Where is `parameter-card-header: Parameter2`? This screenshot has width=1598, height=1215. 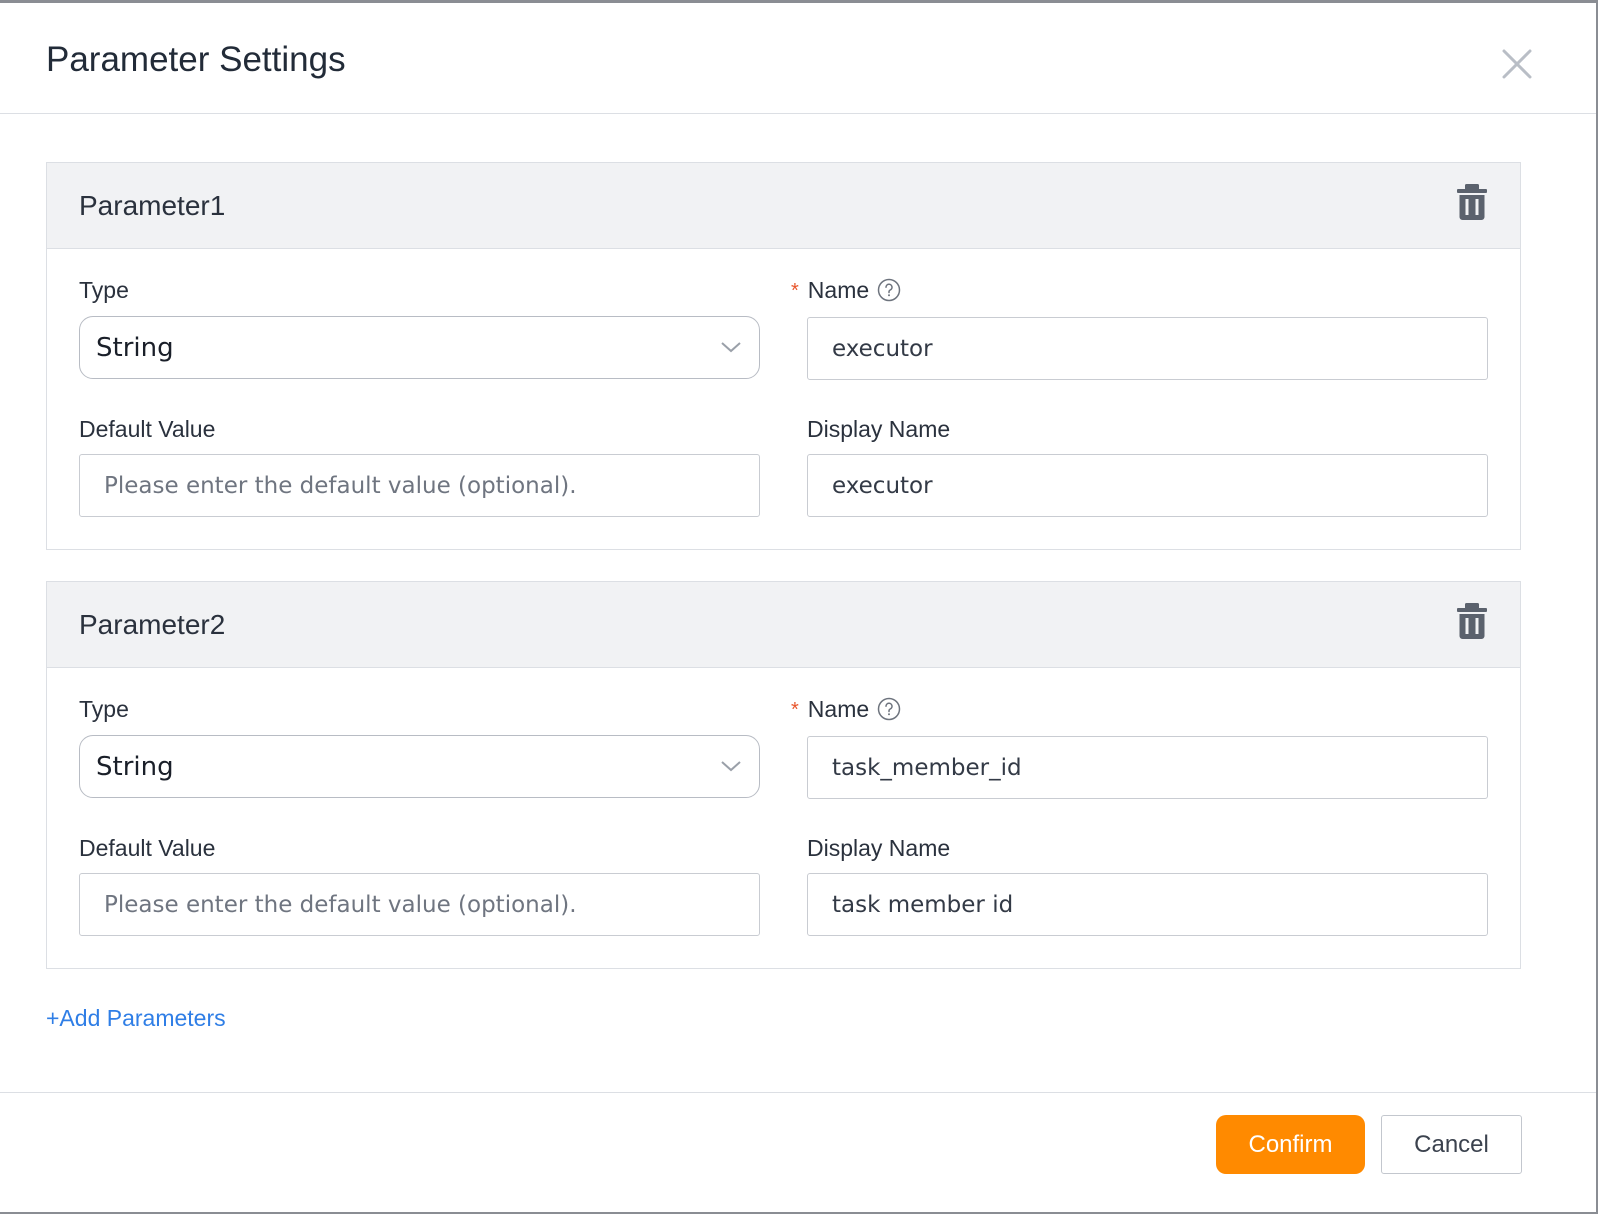 parameter-card-header: Parameter2 is located at coordinates (783, 625).